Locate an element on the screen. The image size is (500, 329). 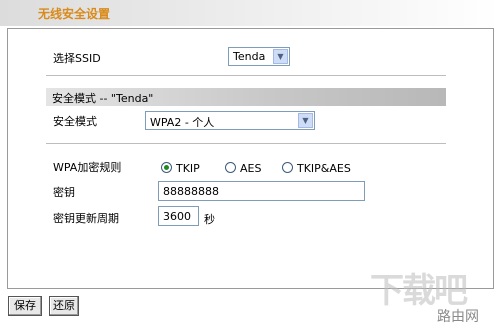
radio-tkip-label: TKIP is located at coordinates (188, 168).